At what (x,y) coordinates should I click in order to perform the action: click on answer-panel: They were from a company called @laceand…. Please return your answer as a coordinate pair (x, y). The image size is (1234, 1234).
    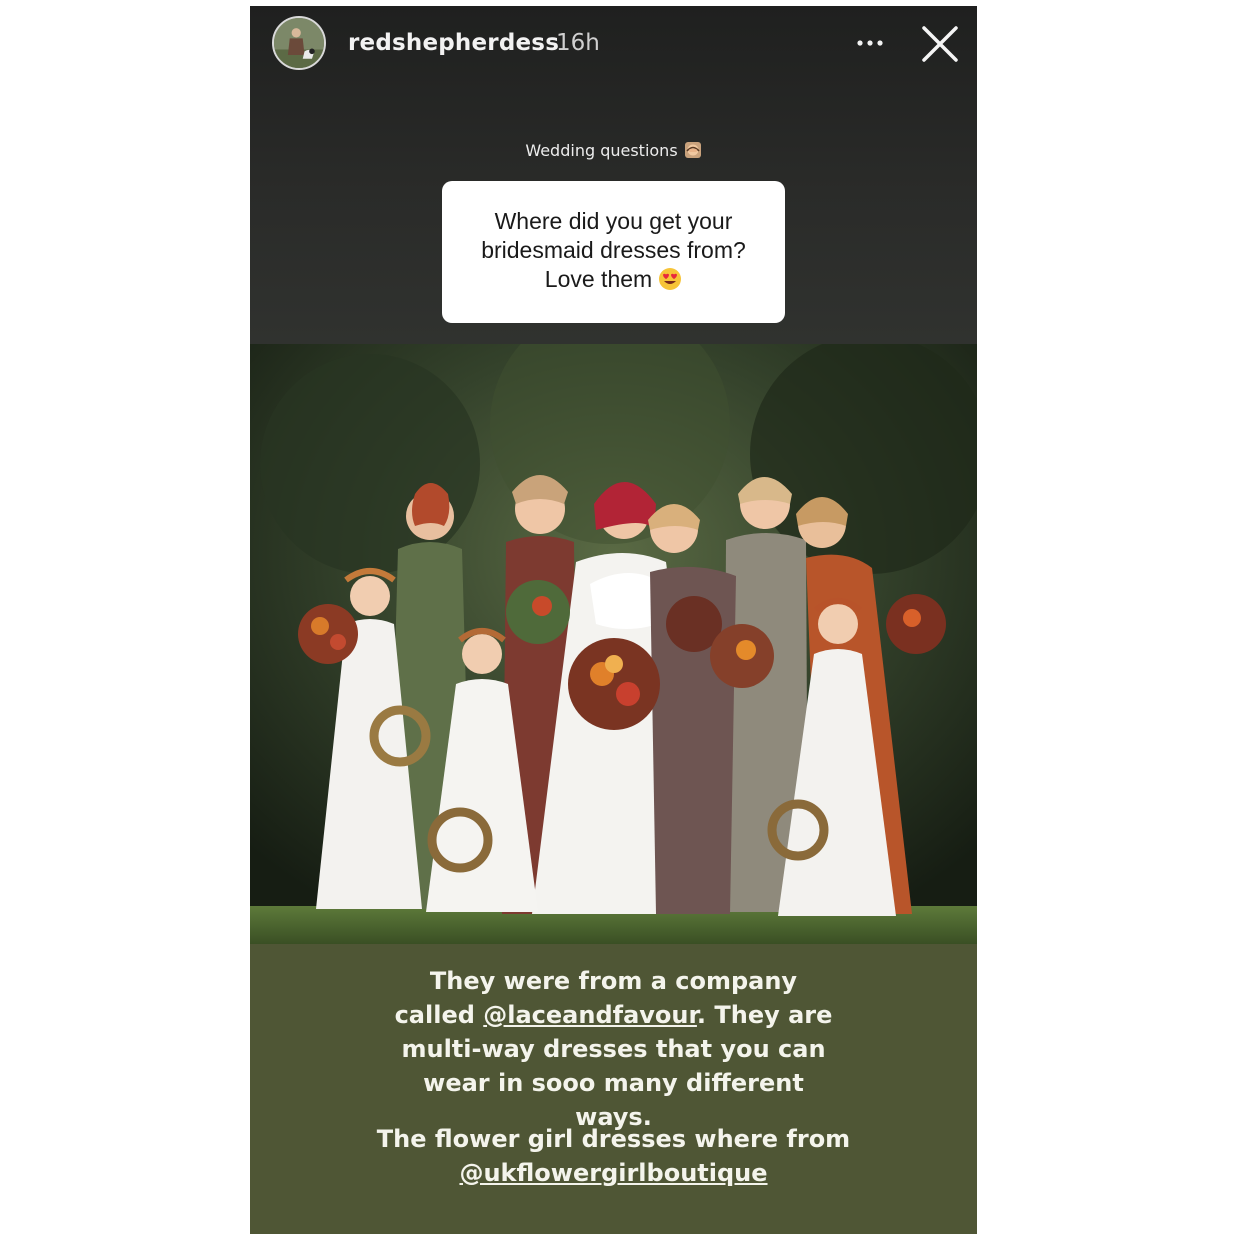
    Looking at the image, I should click on (613, 1089).